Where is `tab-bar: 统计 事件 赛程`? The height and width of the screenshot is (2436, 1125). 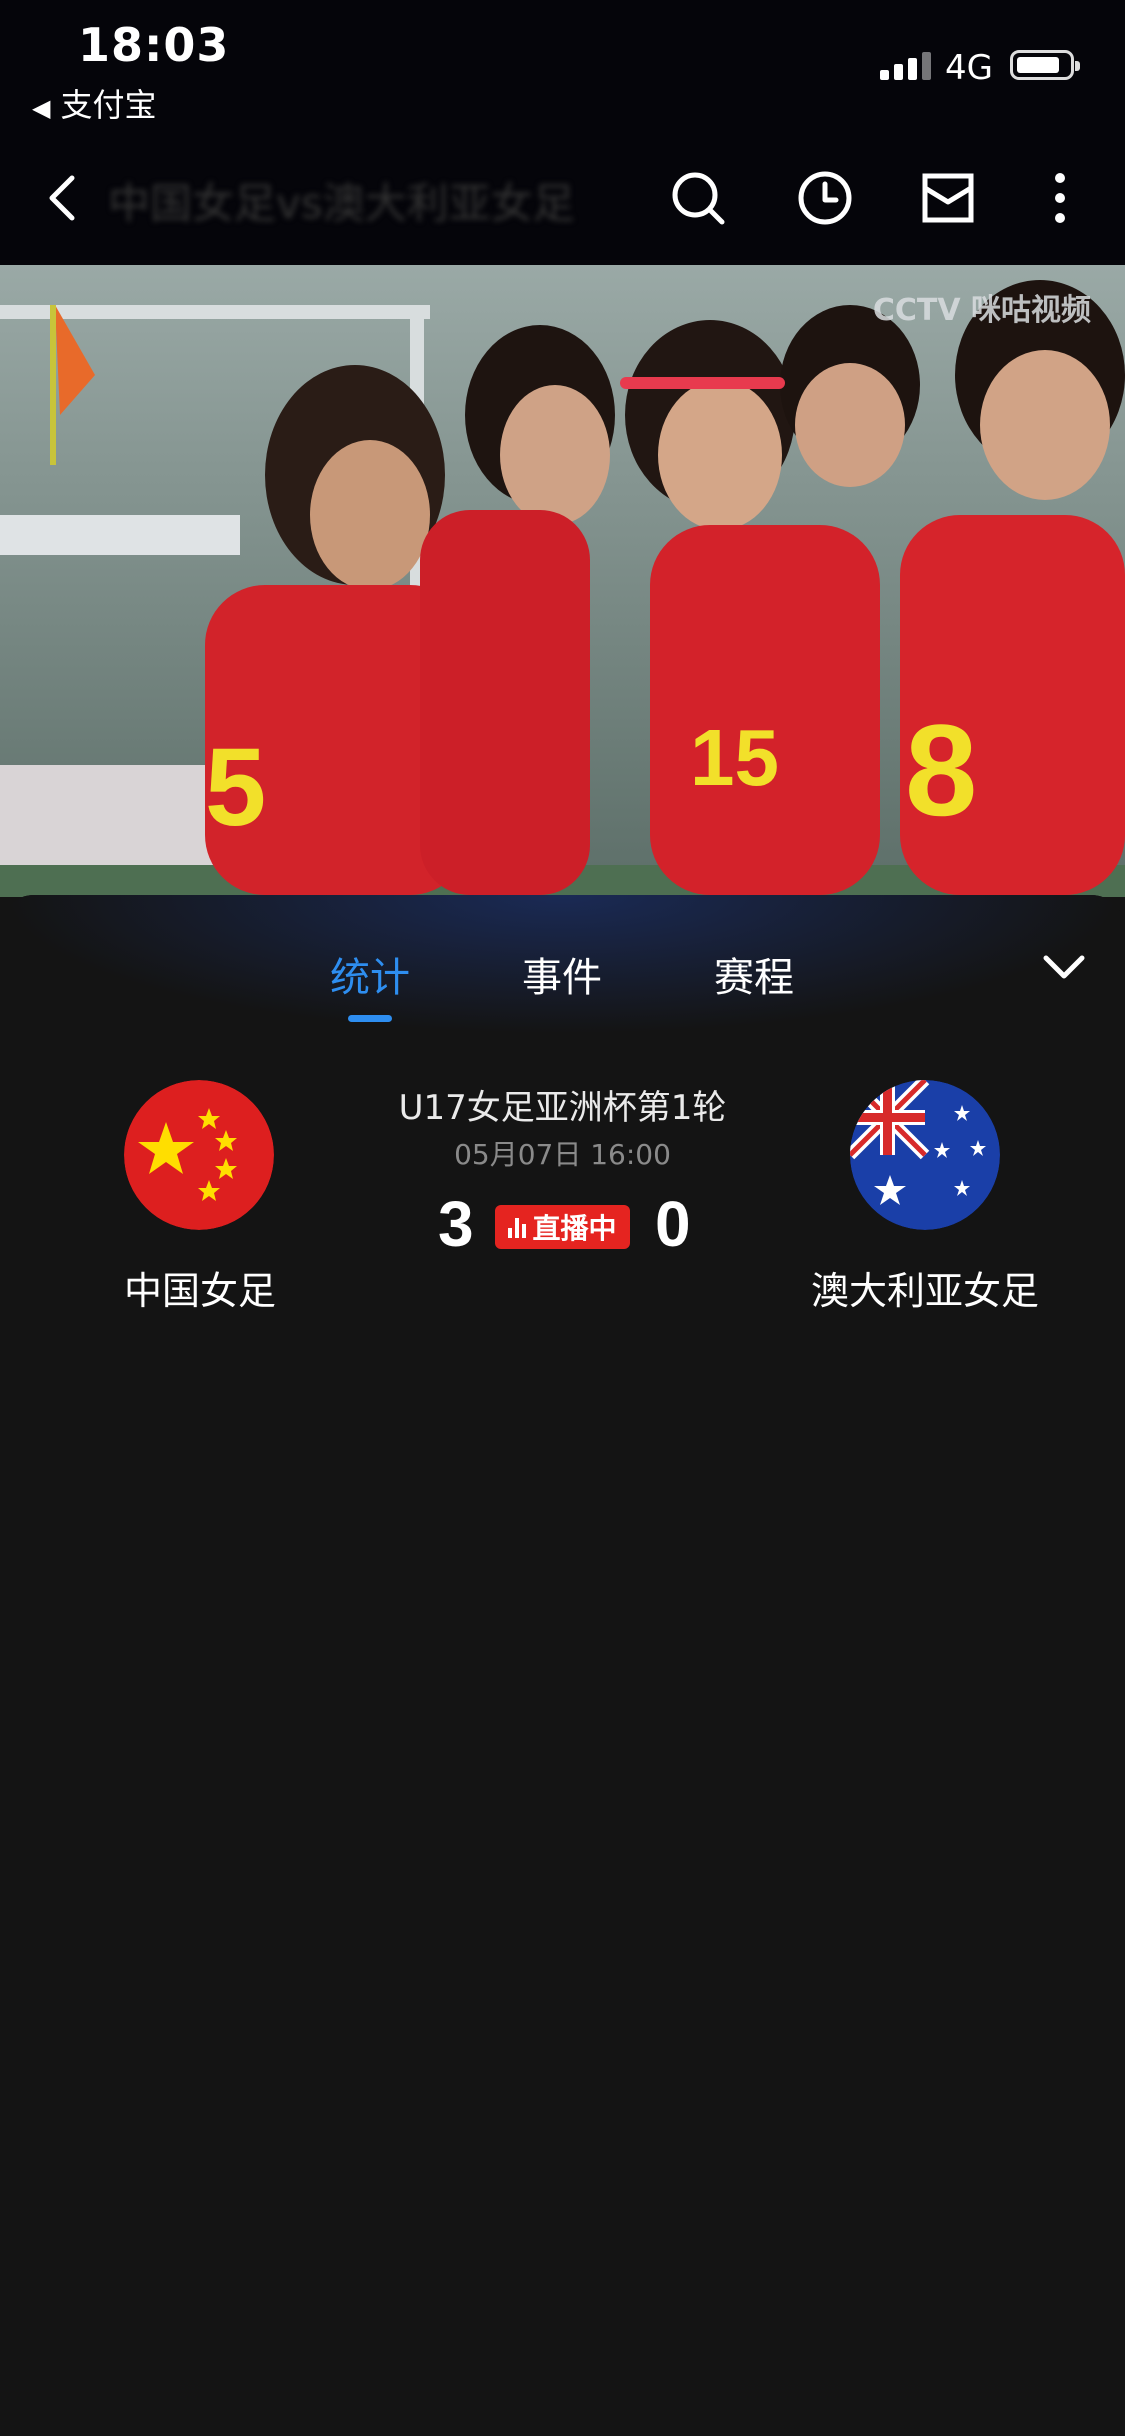 tab-bar: 统计 事件 赛程 is located at coordinates (562, 975).